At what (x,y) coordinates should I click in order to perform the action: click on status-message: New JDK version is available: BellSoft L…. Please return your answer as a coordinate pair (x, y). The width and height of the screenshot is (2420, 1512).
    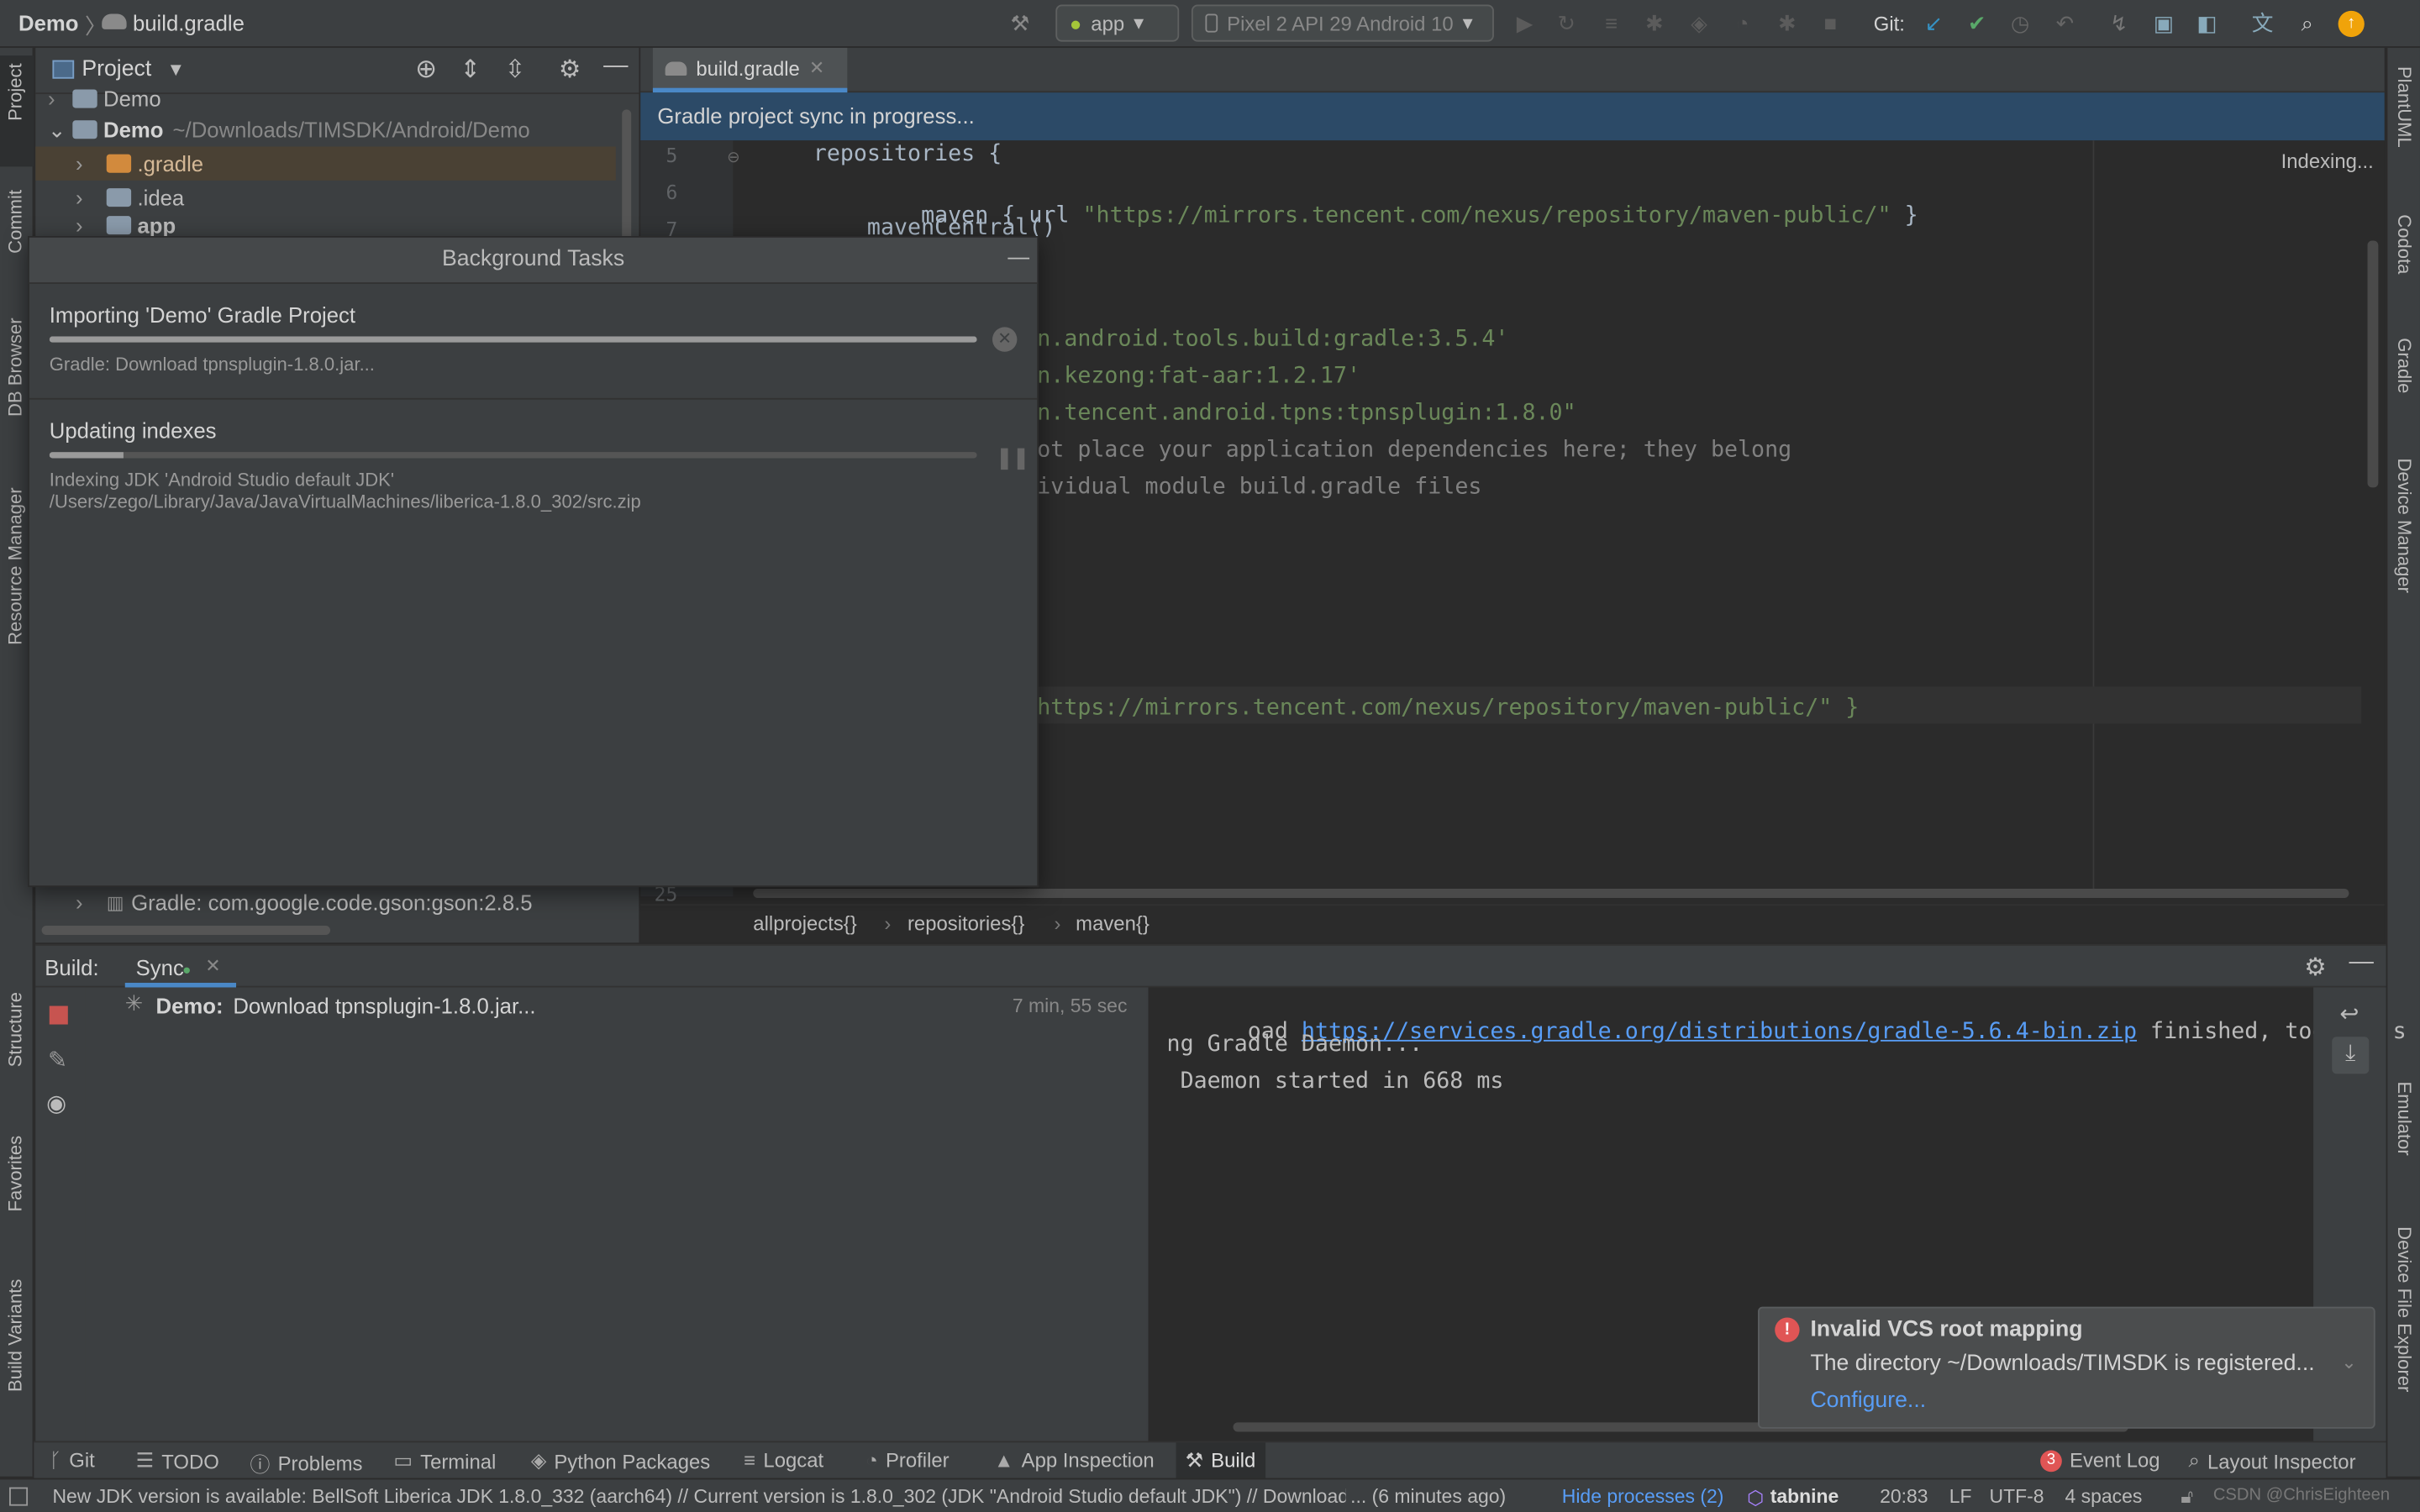
    Looking at the image, I should click on (698, 1497).